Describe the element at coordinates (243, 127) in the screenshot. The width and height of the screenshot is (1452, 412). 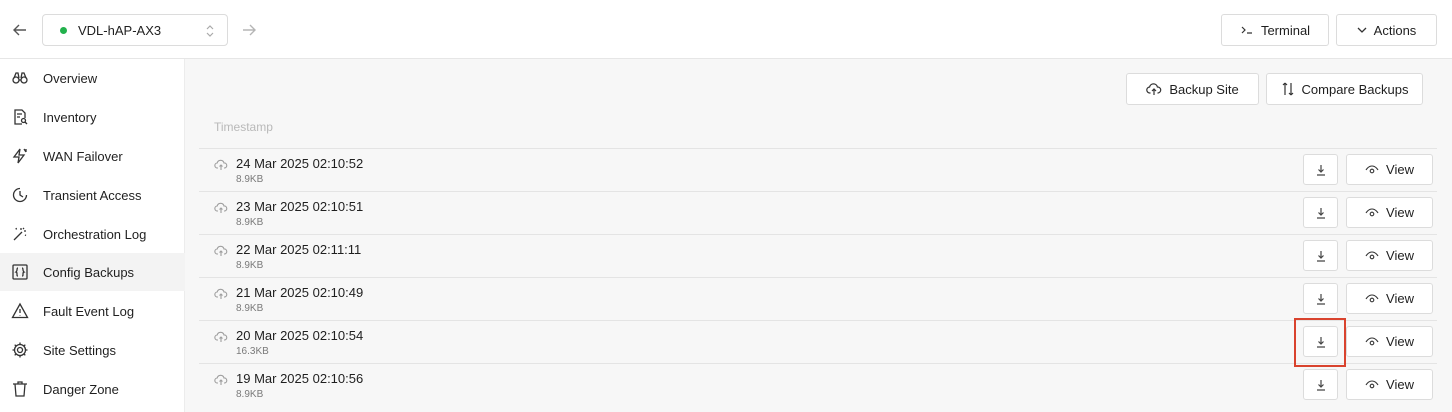
I see `column-header-timestamp: Timestamp` at that location.